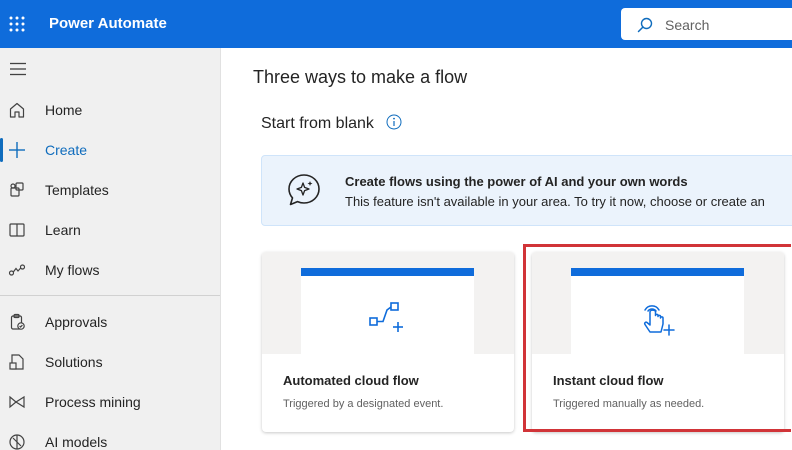 The width and height of the screenshot is (792, 450). Describe the element at coordinates (687, 25) in the screenshot. I see `search-input: Search` at that location.